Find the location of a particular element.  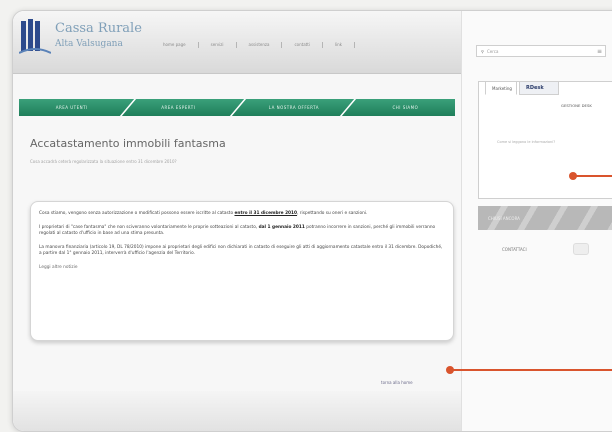

nav-item-offerta: LA NOSTRA OFFERTA is located at coordinates (294, 107).